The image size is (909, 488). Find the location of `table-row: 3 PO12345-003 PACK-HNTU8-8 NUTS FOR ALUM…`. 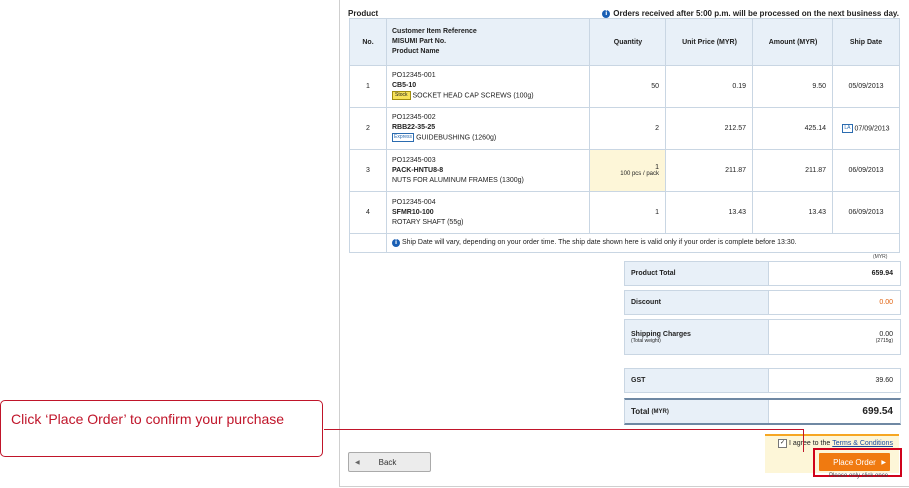

table-row: 3 PO12345-003 PACK-HNTU8-8 NUTS FOR ALUM… is located at coordinates (624, 170).